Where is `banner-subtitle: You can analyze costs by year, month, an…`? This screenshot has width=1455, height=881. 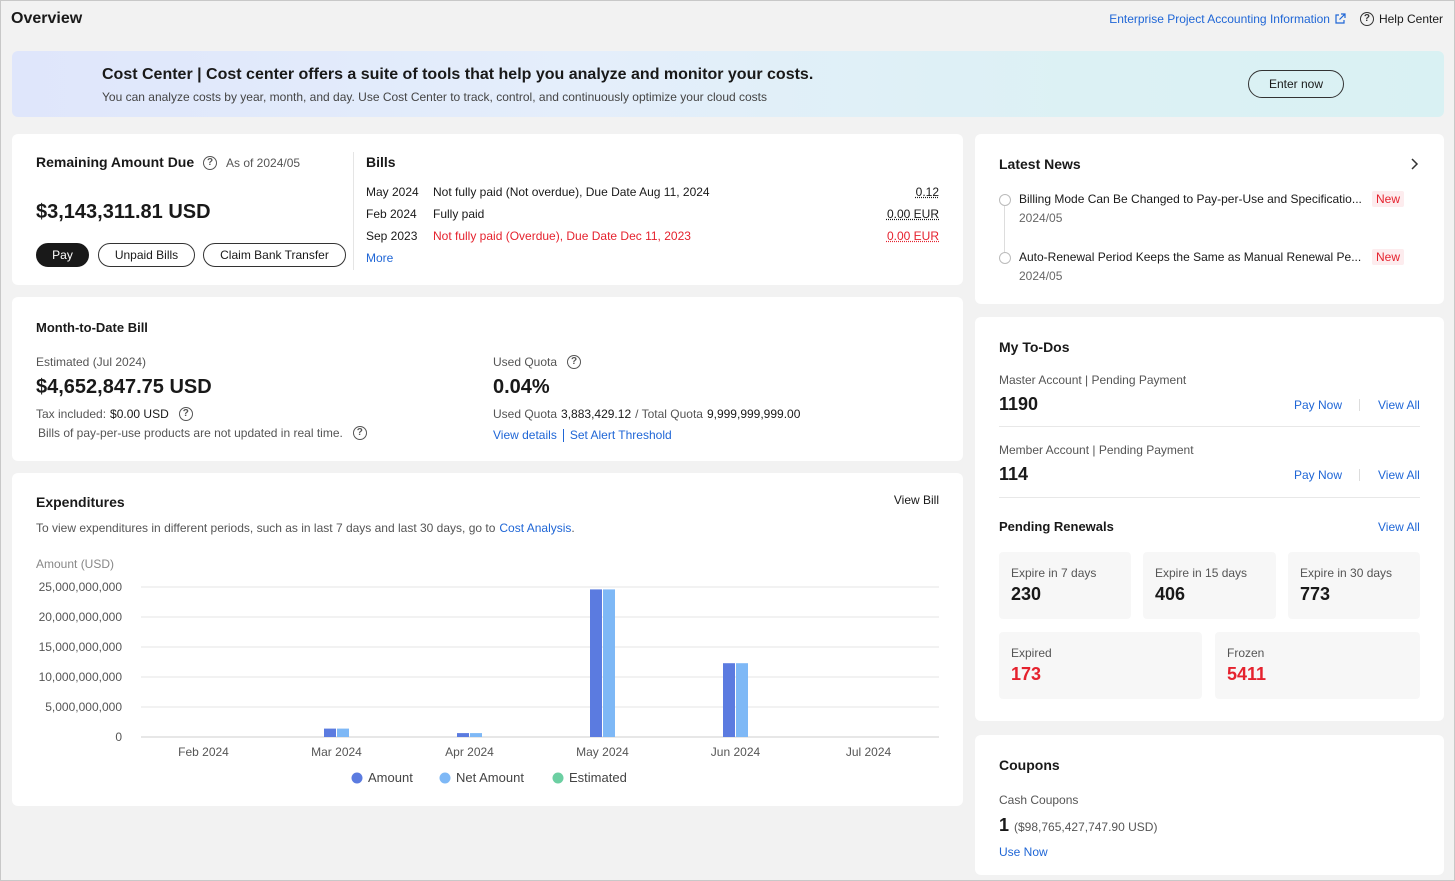 banner-subtitle: You can analyze costs by year, month, an… is located at coordinates (435, 97).